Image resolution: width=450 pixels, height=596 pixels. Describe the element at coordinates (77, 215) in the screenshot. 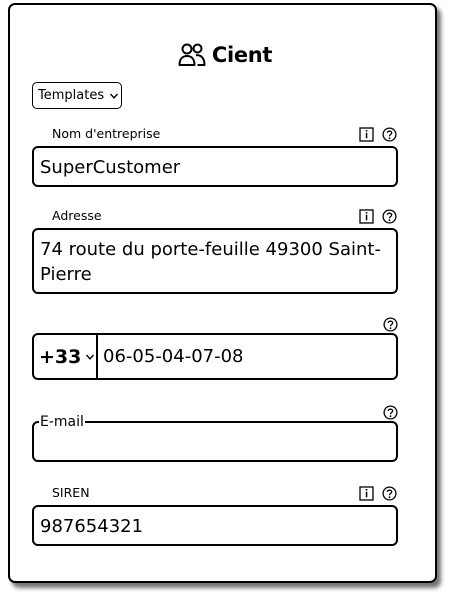

I see `address-label: Adresse` at that location.